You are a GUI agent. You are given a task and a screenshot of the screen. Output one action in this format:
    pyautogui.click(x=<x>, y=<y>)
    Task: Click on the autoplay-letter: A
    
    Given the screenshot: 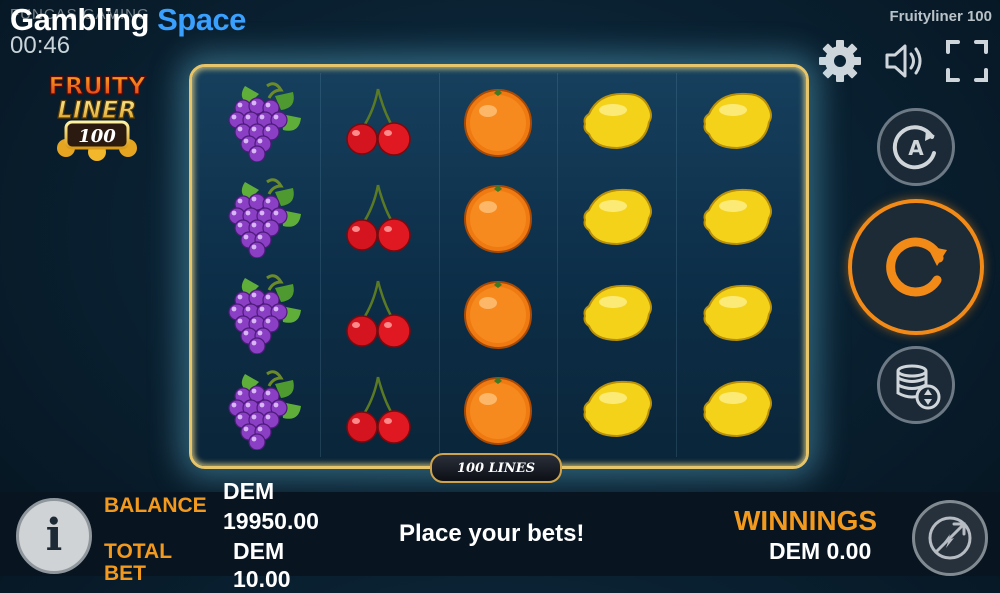 What is the action you would take?
    pyautogui.click(x=916, y=148)
    